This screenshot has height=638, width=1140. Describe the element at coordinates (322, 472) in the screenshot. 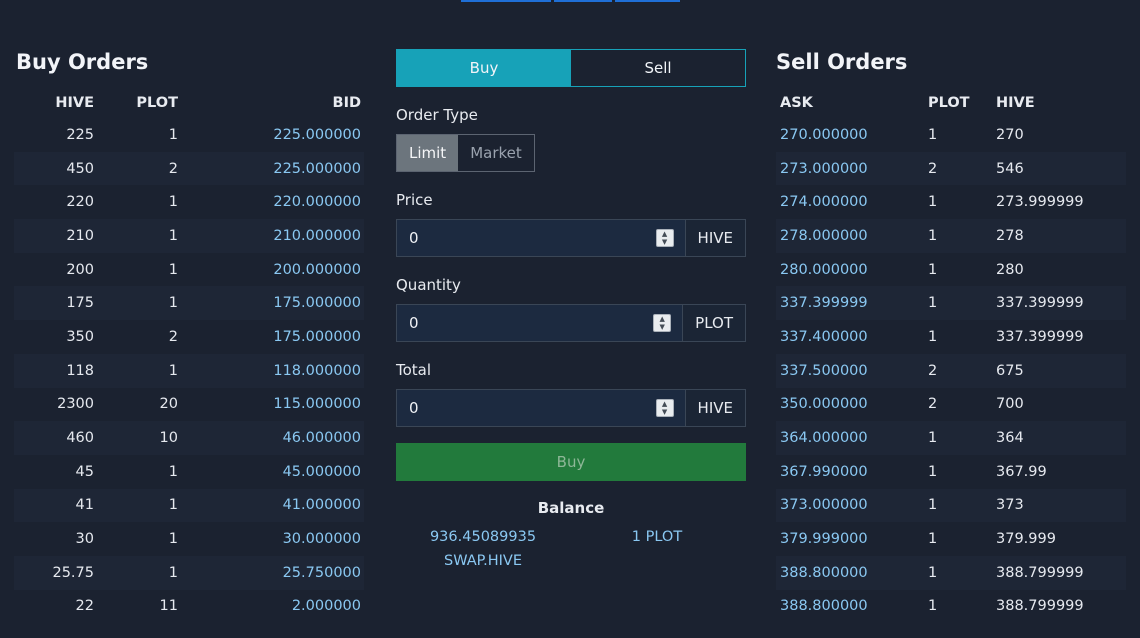

I see `price-cell: 45.000000` at that location.